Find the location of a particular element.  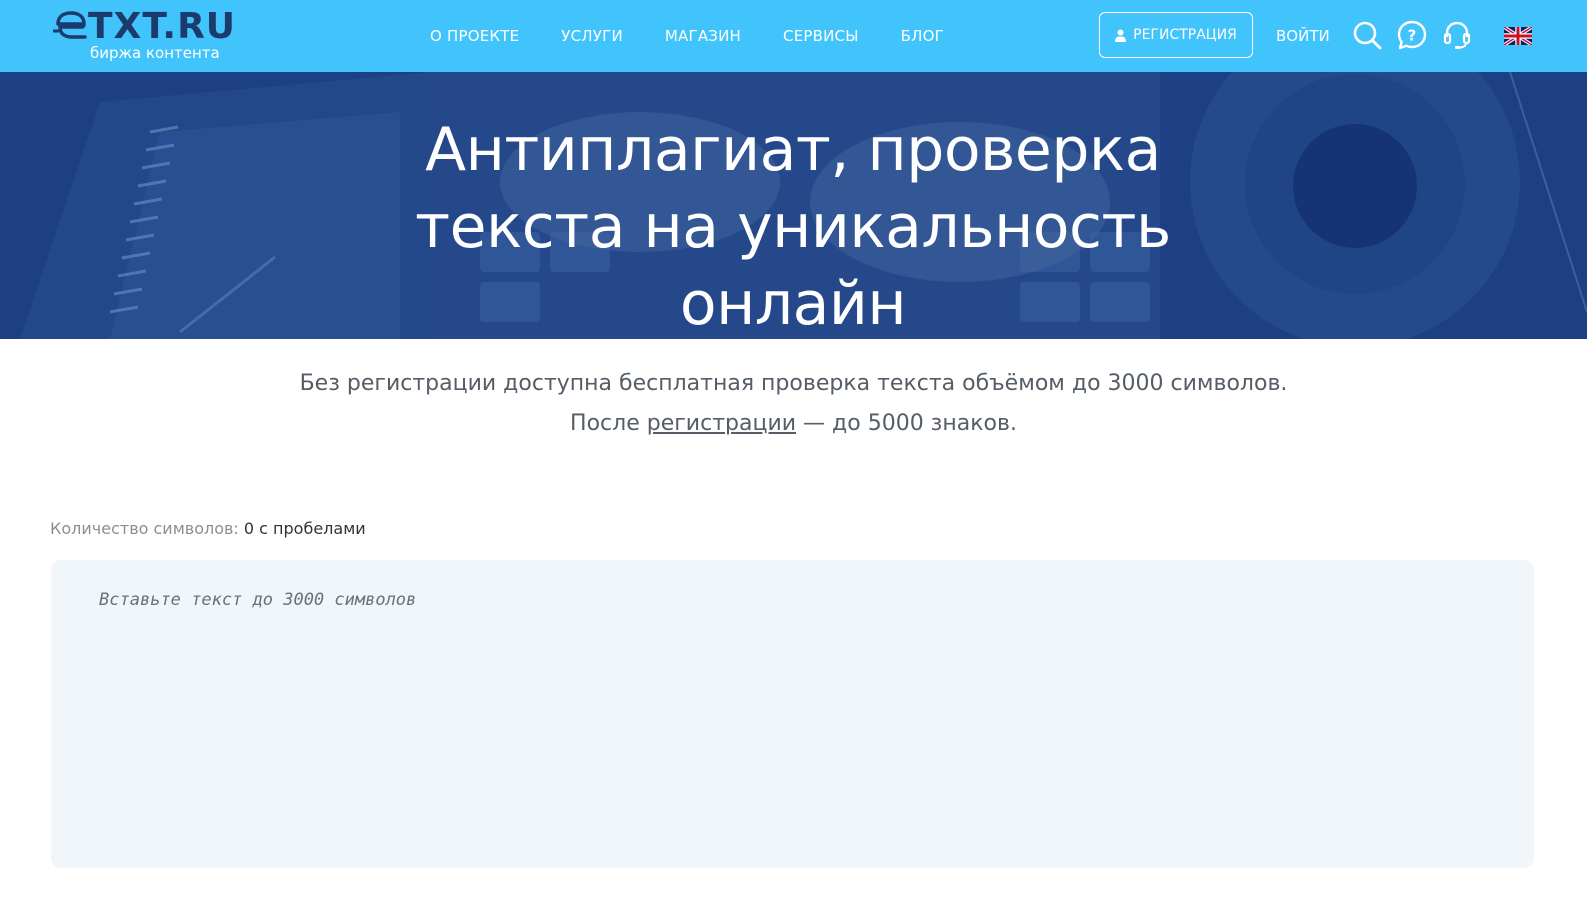

register-label: РЕГИСТРАЦИЯ is located at coordinates (1185, 35).